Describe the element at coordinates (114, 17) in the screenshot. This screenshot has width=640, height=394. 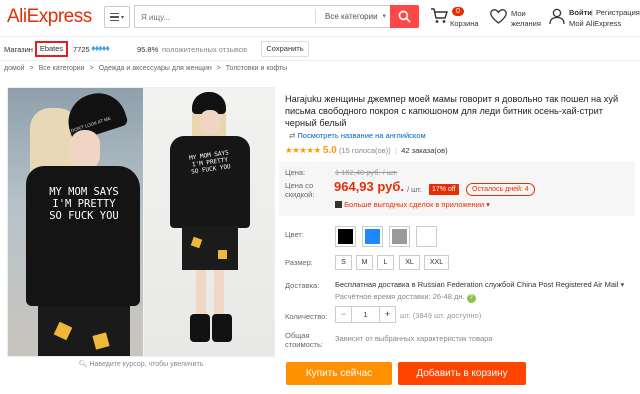
I see `menu-icon` at that location.